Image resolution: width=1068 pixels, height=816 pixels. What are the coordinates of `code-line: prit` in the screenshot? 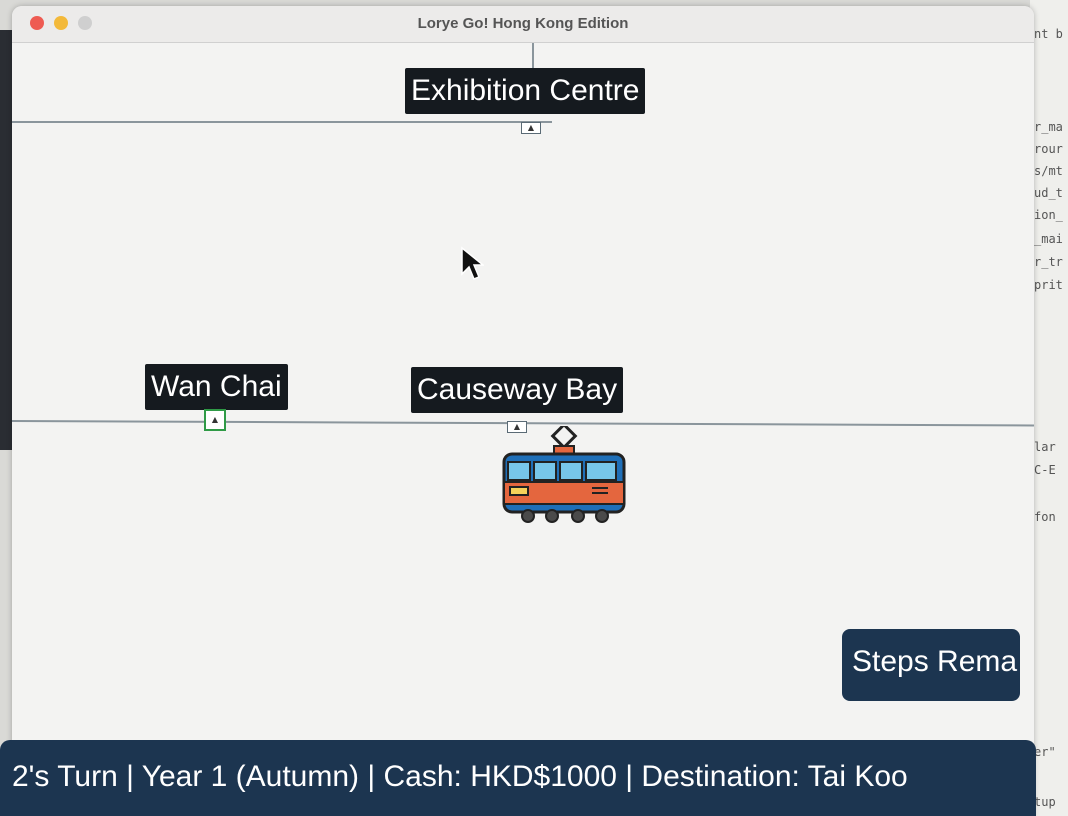 It's located at (1048, 285).